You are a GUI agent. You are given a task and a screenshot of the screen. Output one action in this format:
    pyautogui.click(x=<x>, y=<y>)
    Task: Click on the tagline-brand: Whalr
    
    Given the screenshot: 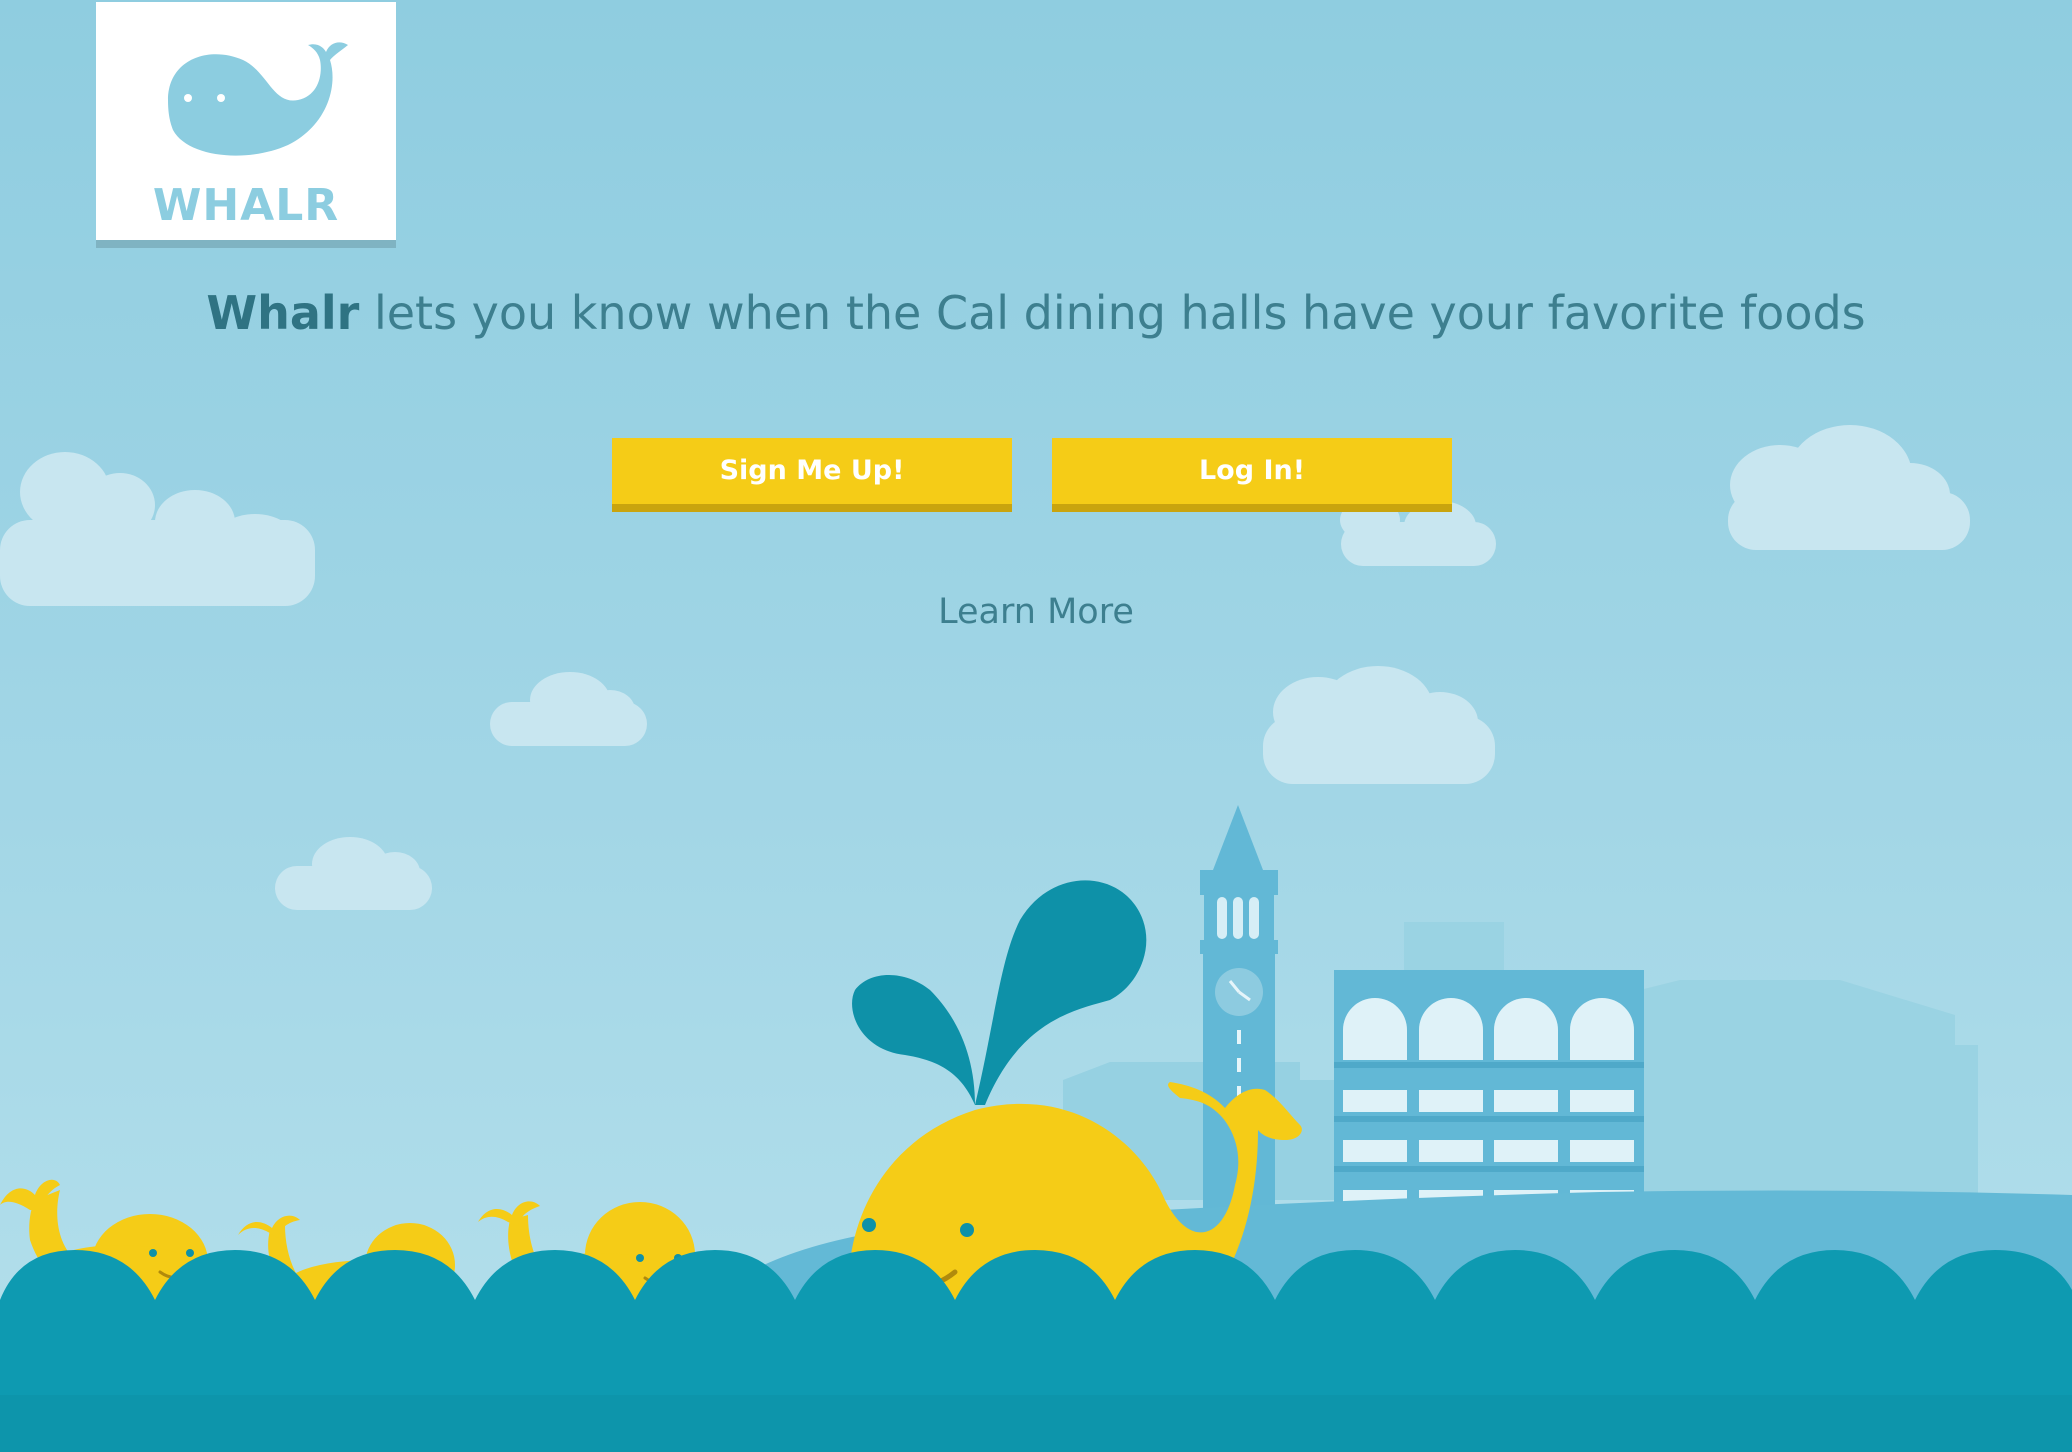 What is the action you would take?
    pyautogui.click(x=283, y=313)
    